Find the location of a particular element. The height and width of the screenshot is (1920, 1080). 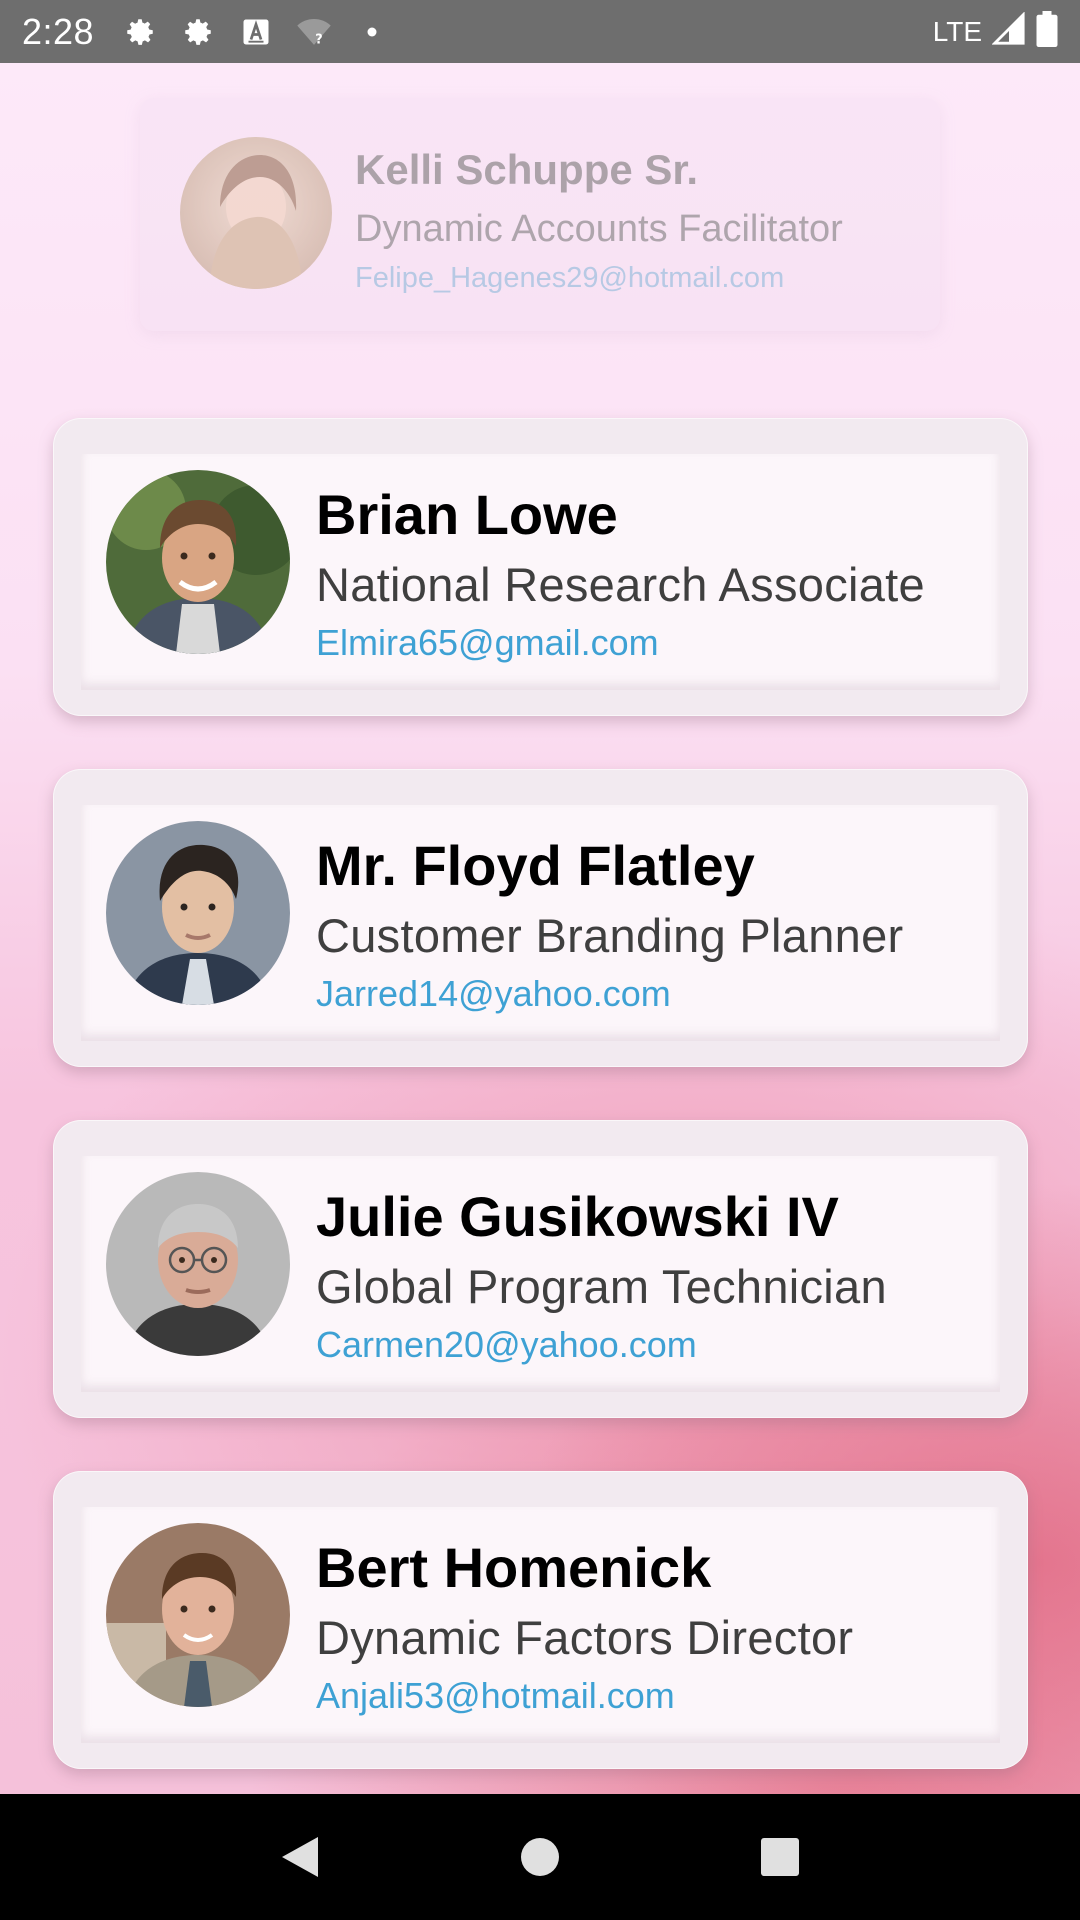

contact-role: Dynamic Factors Director is located at coordinates (585, 1637).